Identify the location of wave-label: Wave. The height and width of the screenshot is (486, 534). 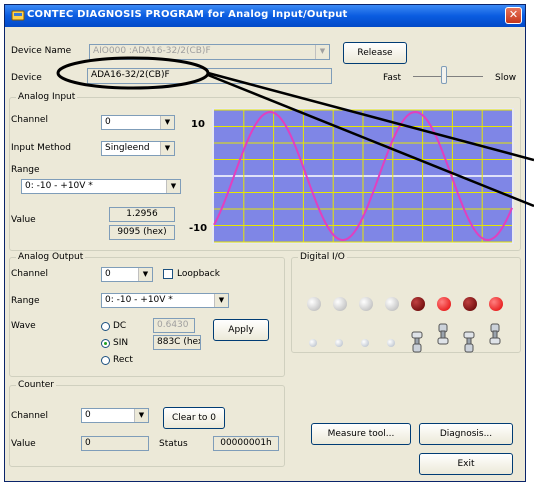
(23, 326).